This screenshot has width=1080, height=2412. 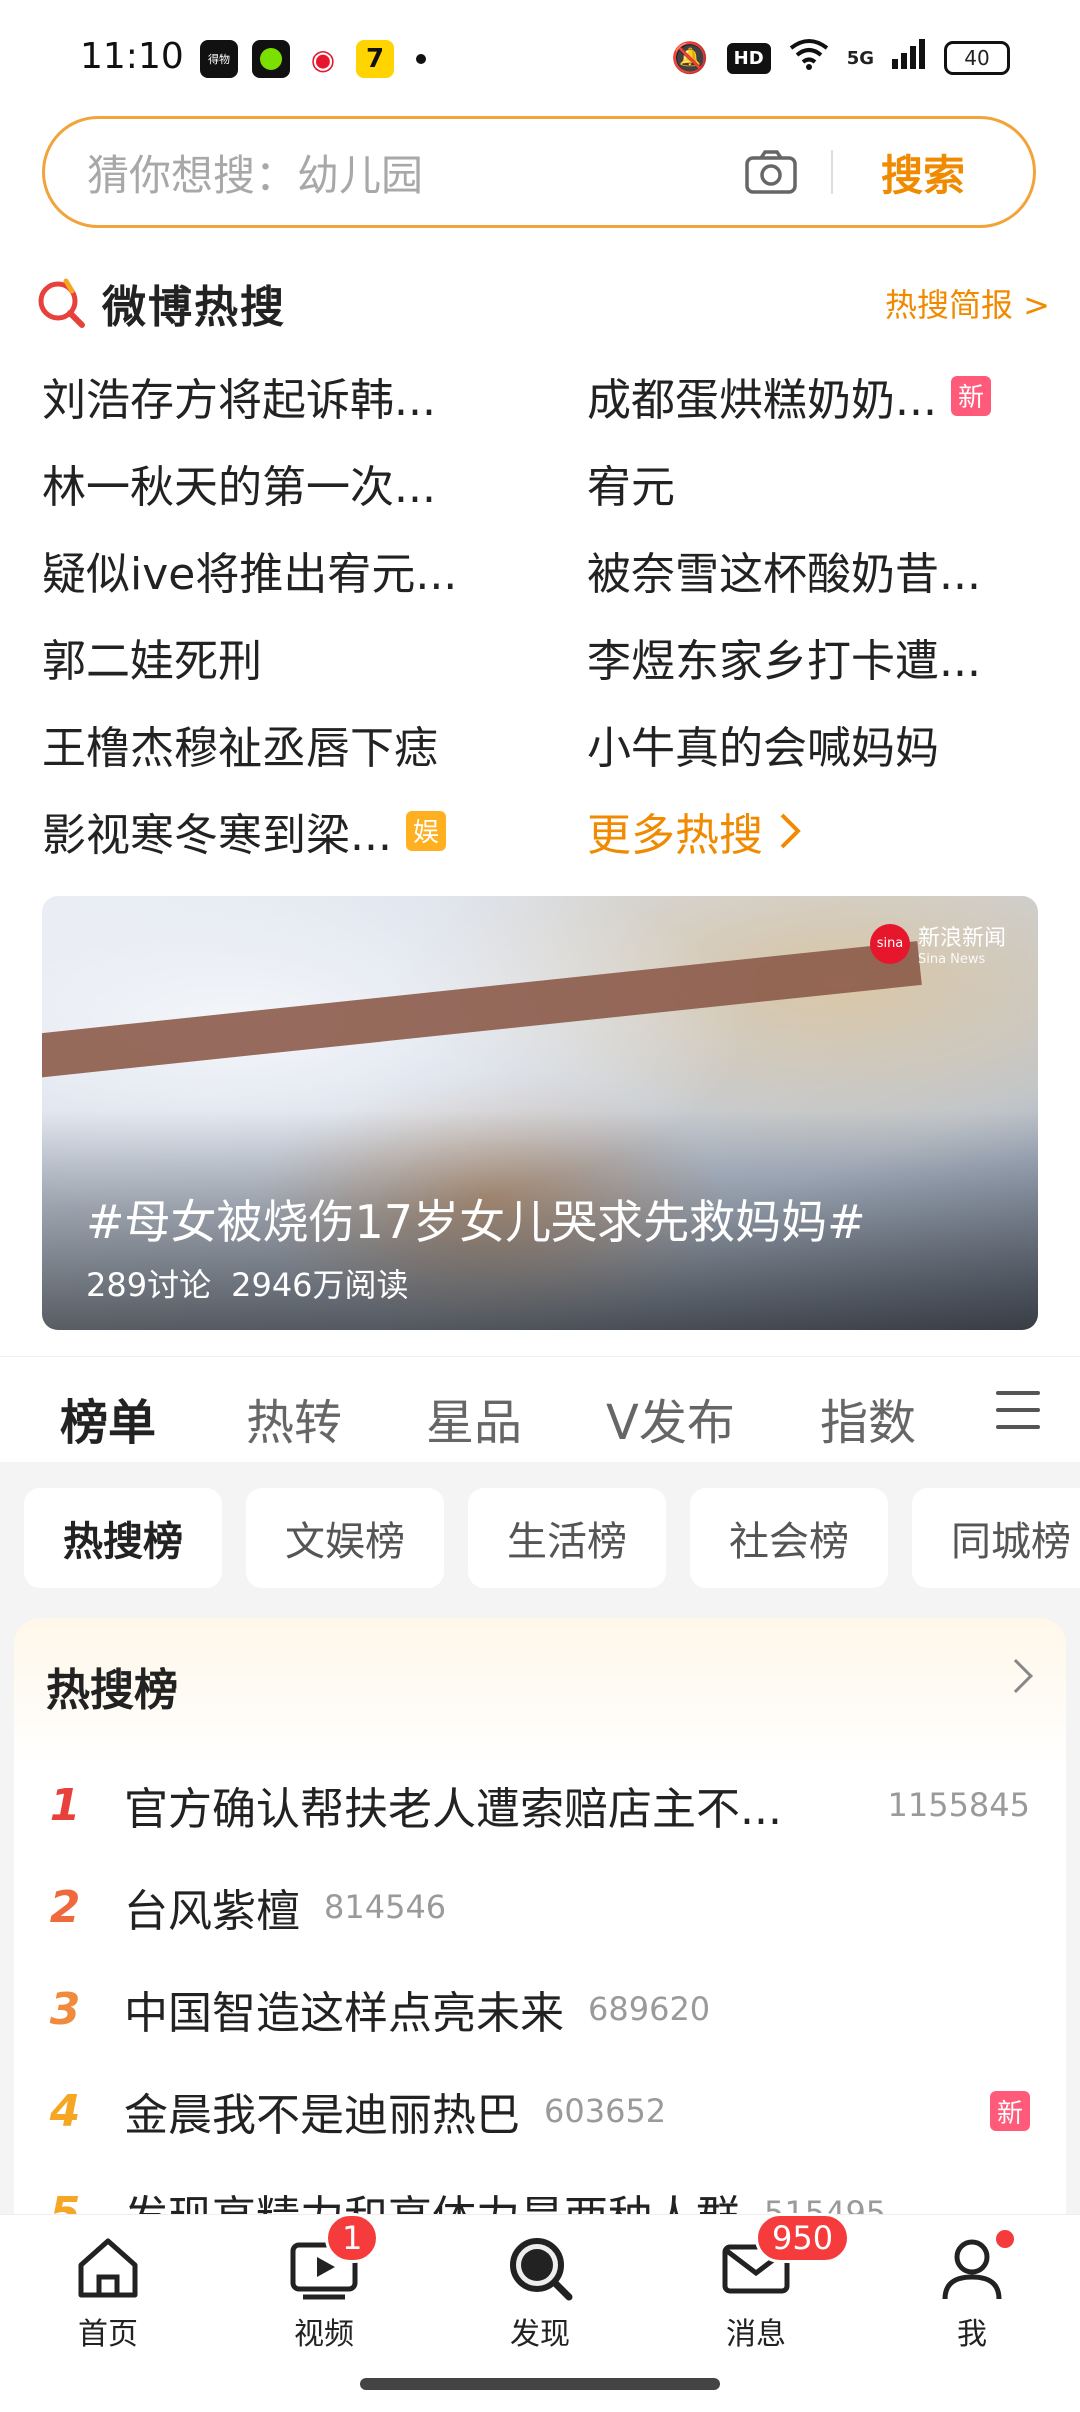 I want to click on mute-icon: 🔕, so click(x=690, y=58).